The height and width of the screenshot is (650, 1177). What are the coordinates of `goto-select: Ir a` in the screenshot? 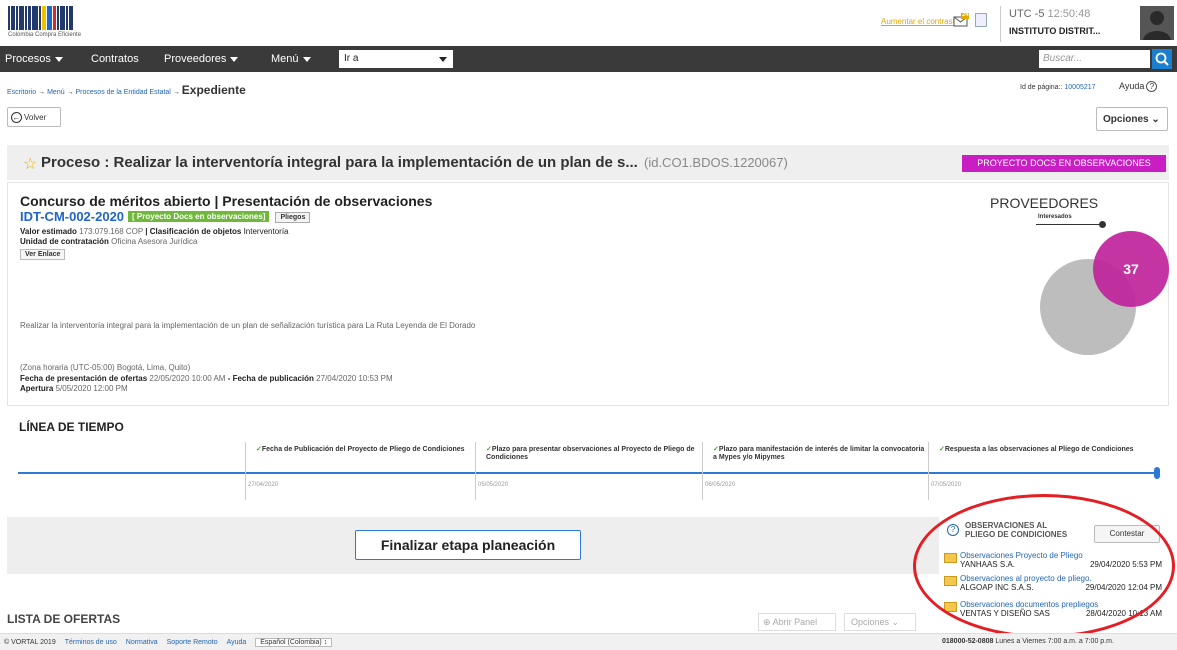 It's located at (396, 59).